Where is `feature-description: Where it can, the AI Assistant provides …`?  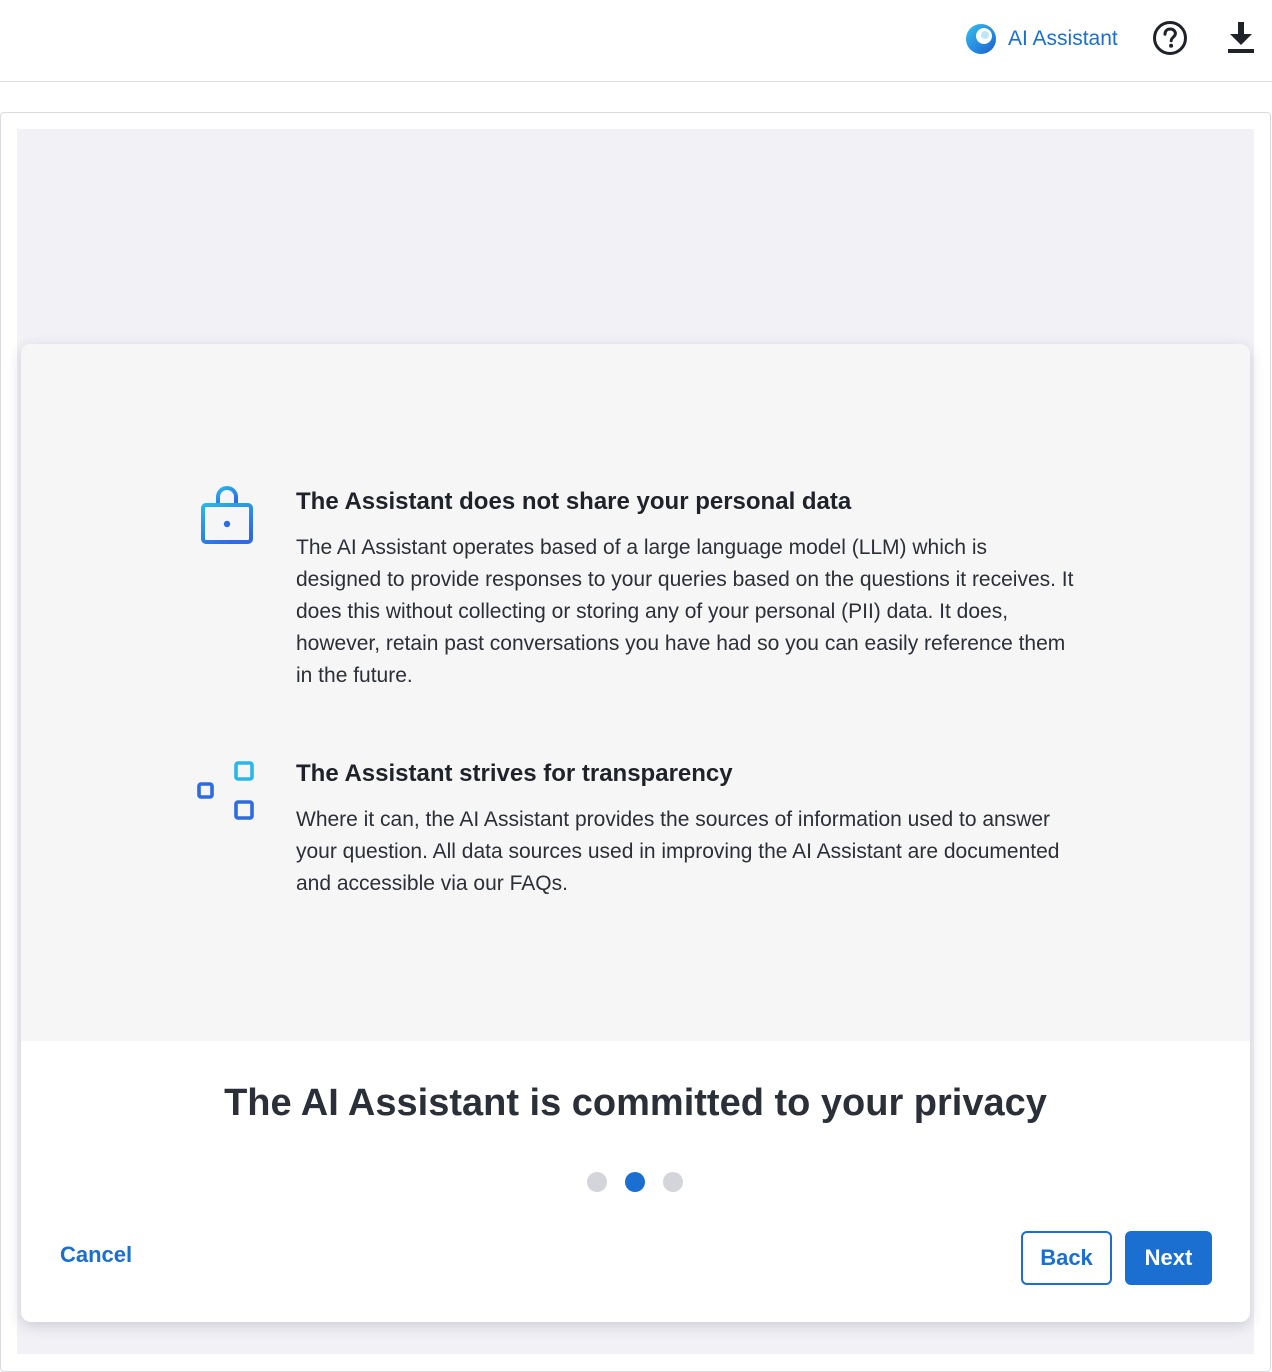 feature-description: Where it can, the AI Assistant provides … is located at coordinates (678, 851).